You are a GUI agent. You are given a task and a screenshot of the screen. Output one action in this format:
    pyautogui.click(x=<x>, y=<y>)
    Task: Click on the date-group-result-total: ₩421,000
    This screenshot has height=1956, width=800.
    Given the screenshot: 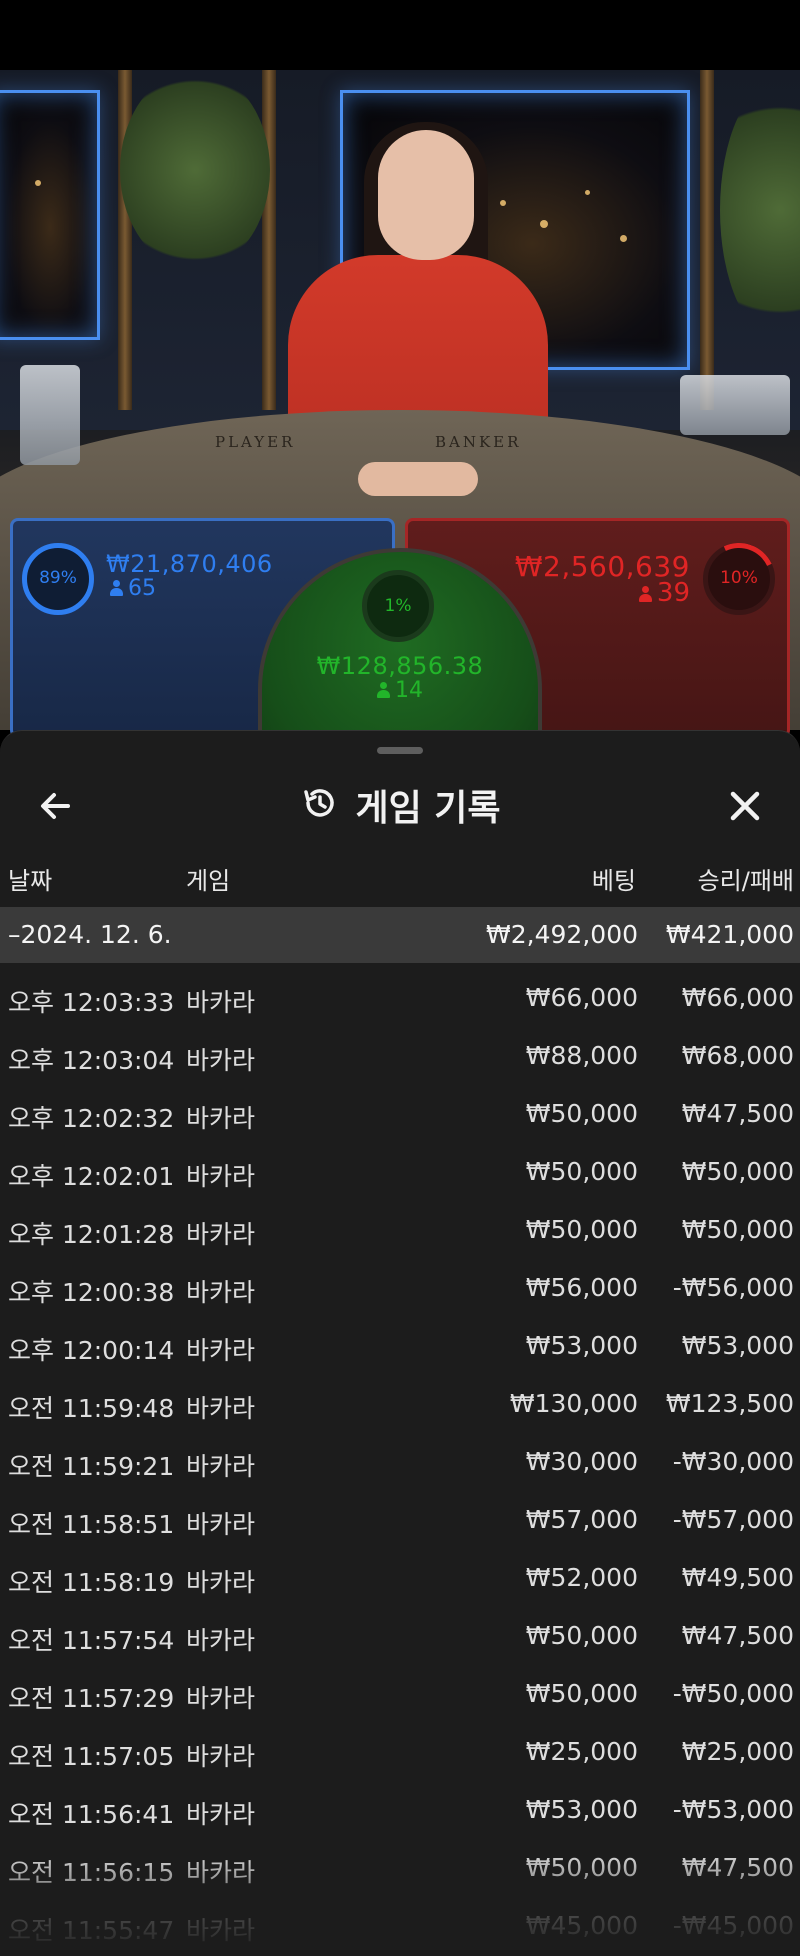 What is the action you would take?
    pyautogui.click(x=729, y=934)
    